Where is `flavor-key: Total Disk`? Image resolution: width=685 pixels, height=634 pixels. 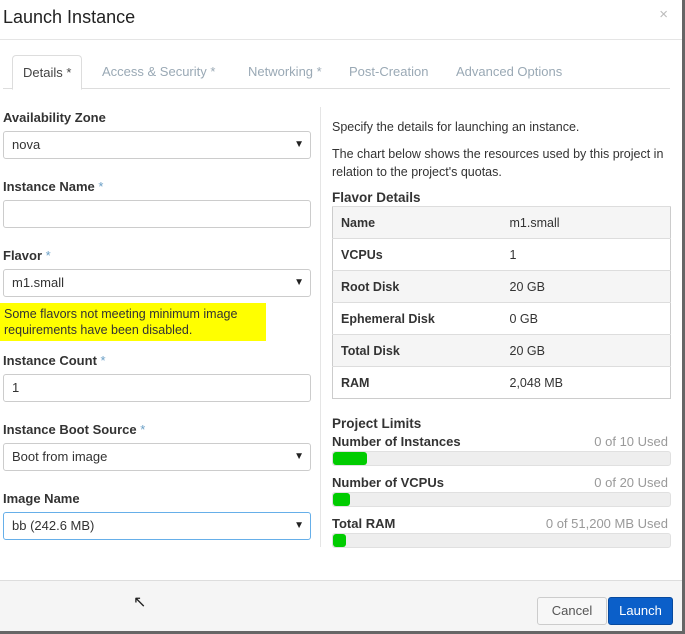
flavor-key: Total Disk is located at coordinates (417, 350).